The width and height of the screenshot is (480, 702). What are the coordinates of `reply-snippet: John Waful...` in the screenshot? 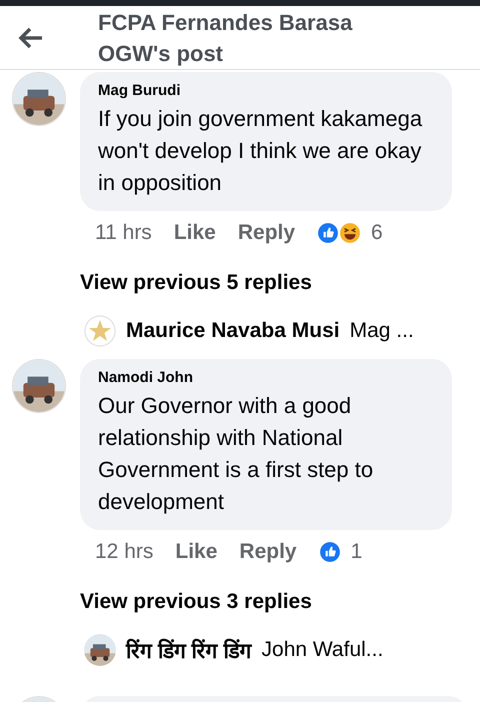 It's located at (323, 650).